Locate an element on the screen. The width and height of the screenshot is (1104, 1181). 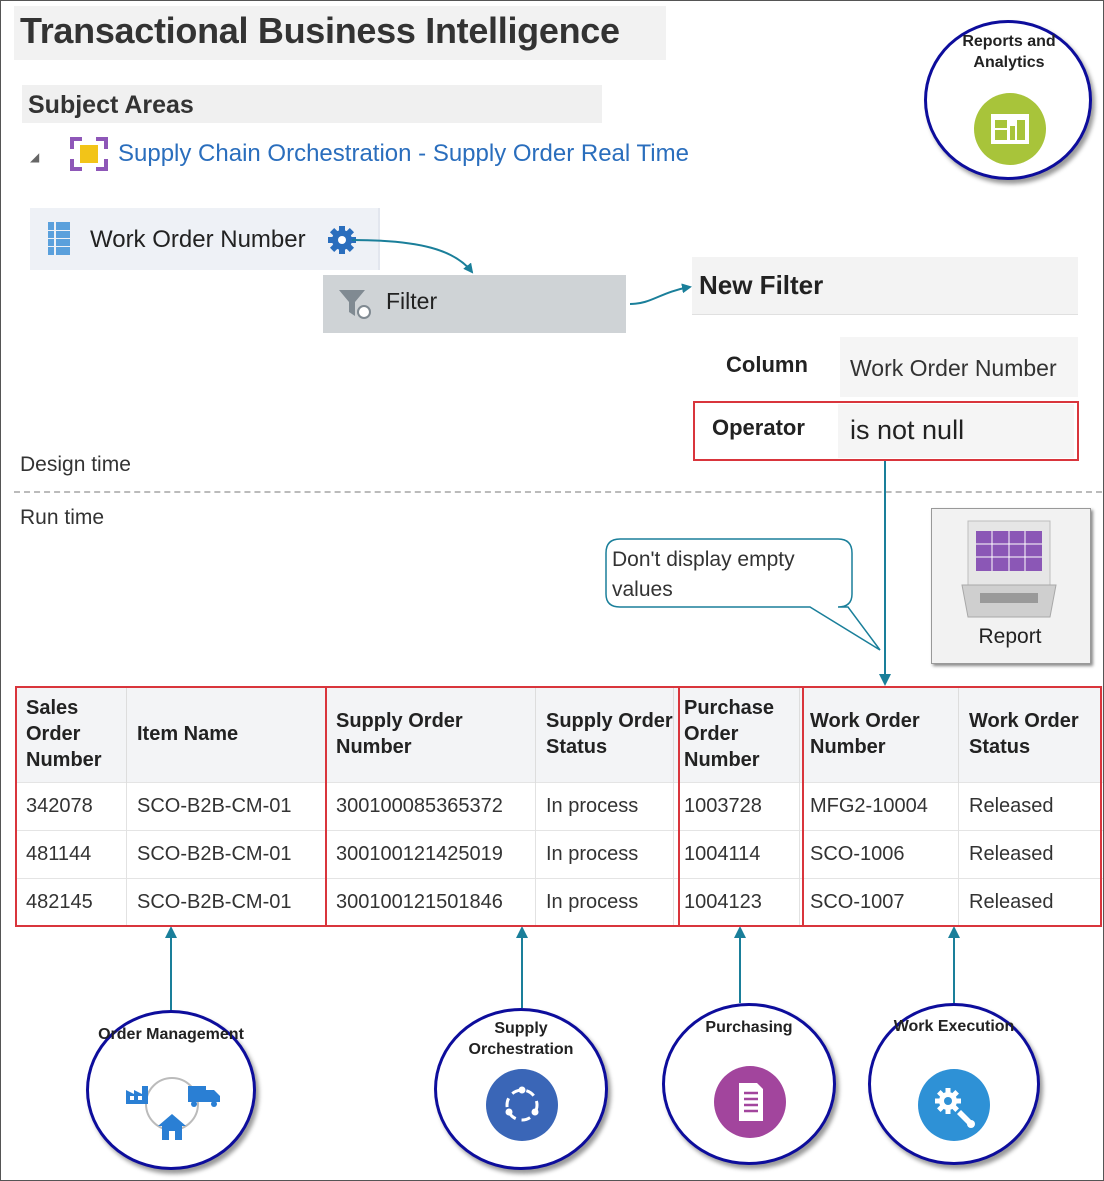
header-supply-order-status: Supply Order Status is located at coordinates (604, 734).